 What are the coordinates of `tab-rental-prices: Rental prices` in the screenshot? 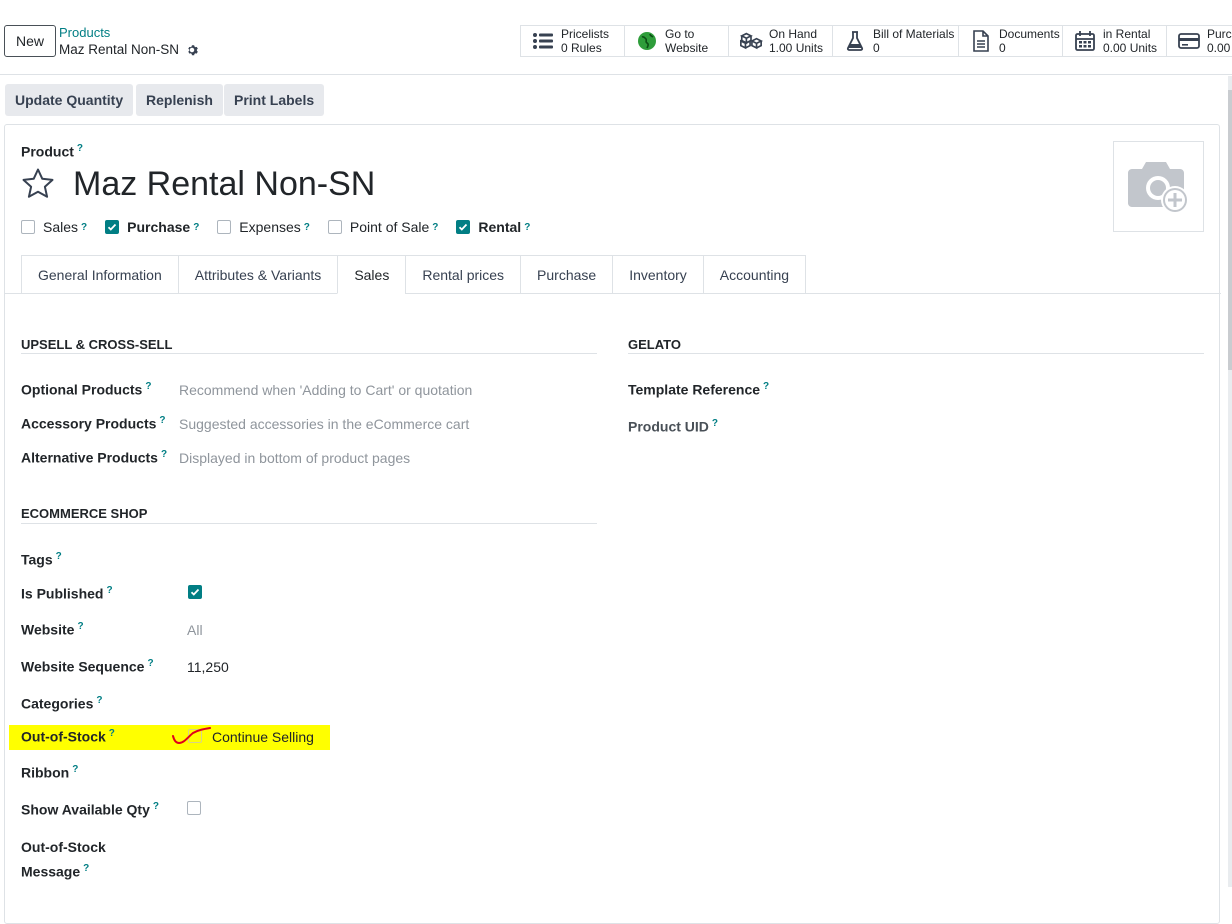 It's located at (463, 274).